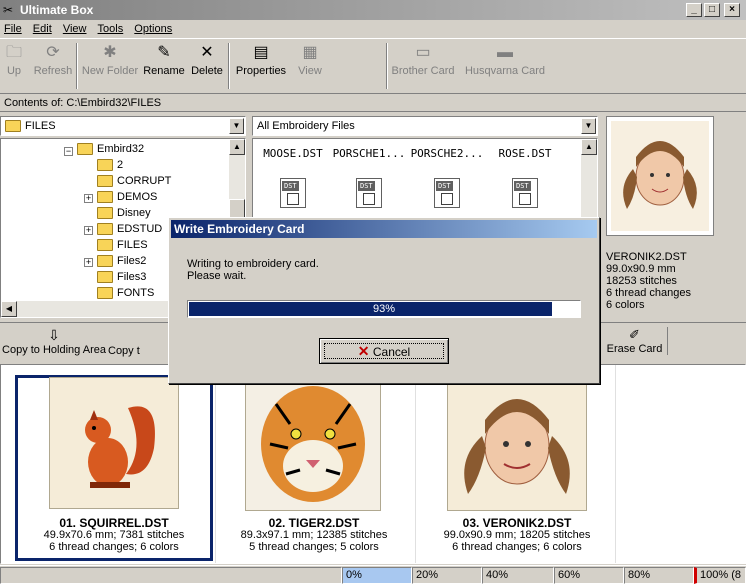 This screenshot has height=584, width=746. I want to click on file-item: ROSE.DST DST, so click(525, 179).